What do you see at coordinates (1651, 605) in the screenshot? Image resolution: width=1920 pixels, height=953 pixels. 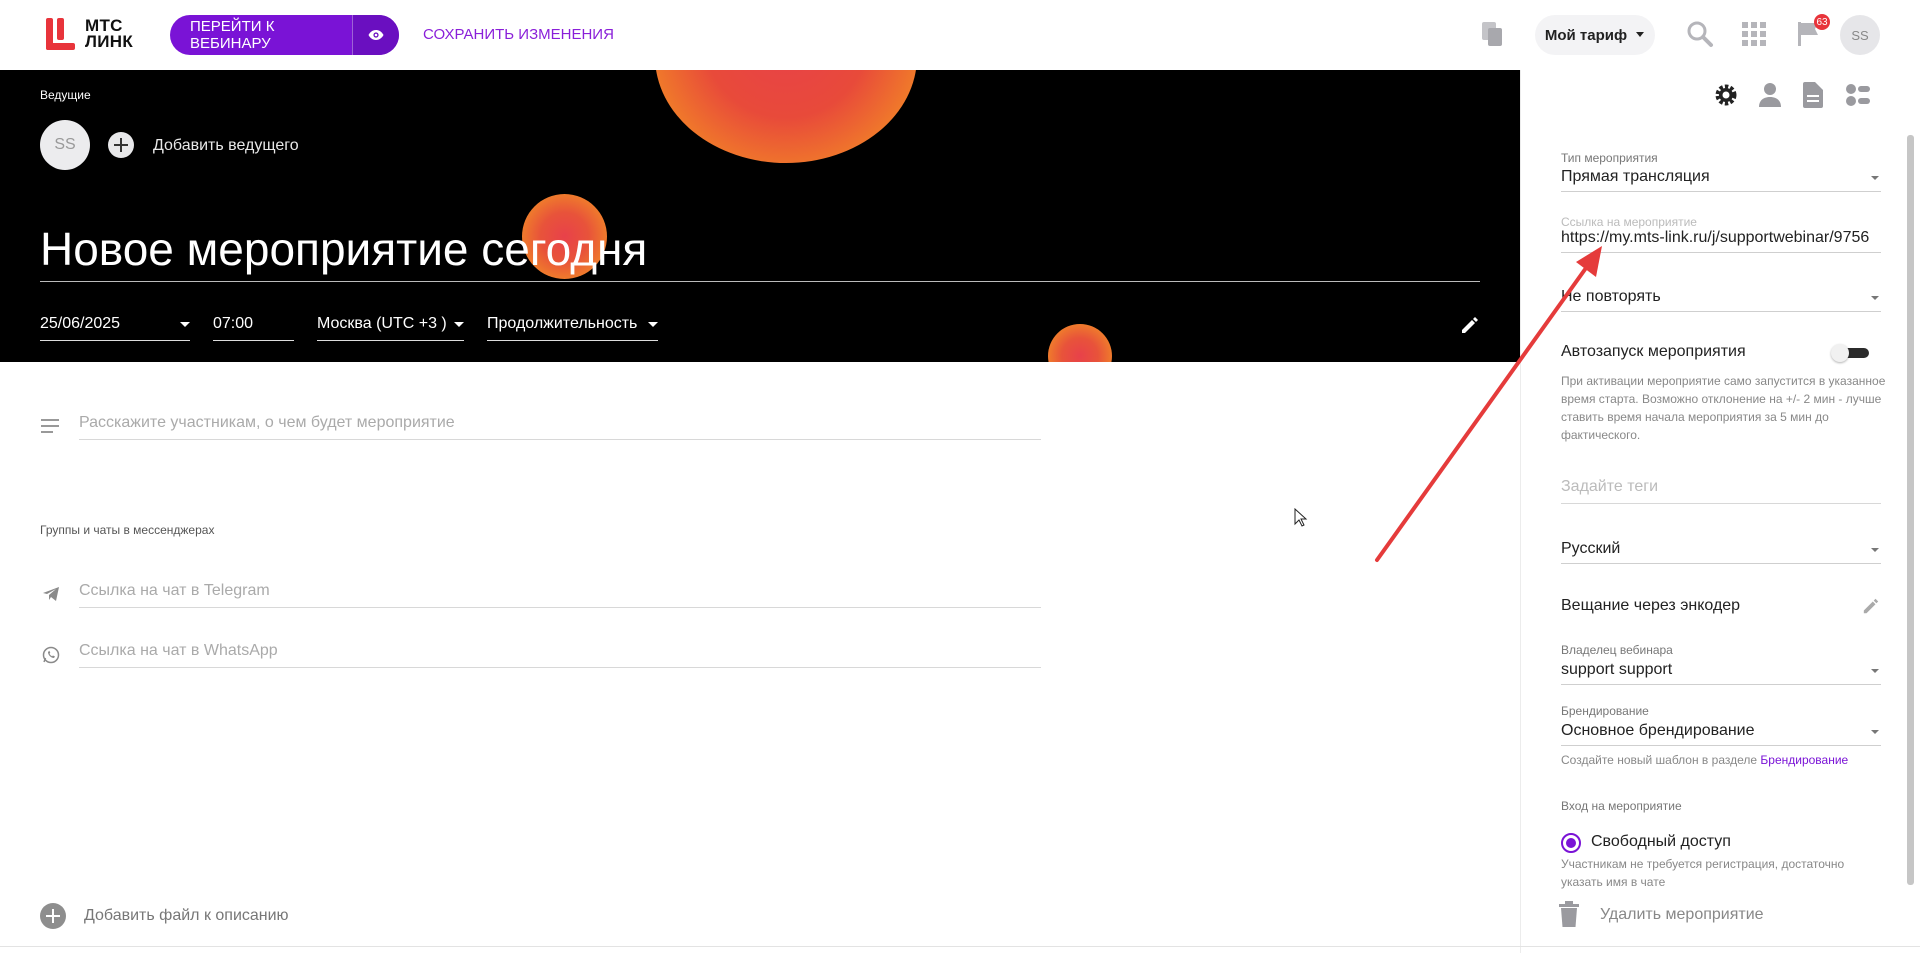 I see `encoder-title: Вещание через энкодер` at bounding box center [1651, 605].